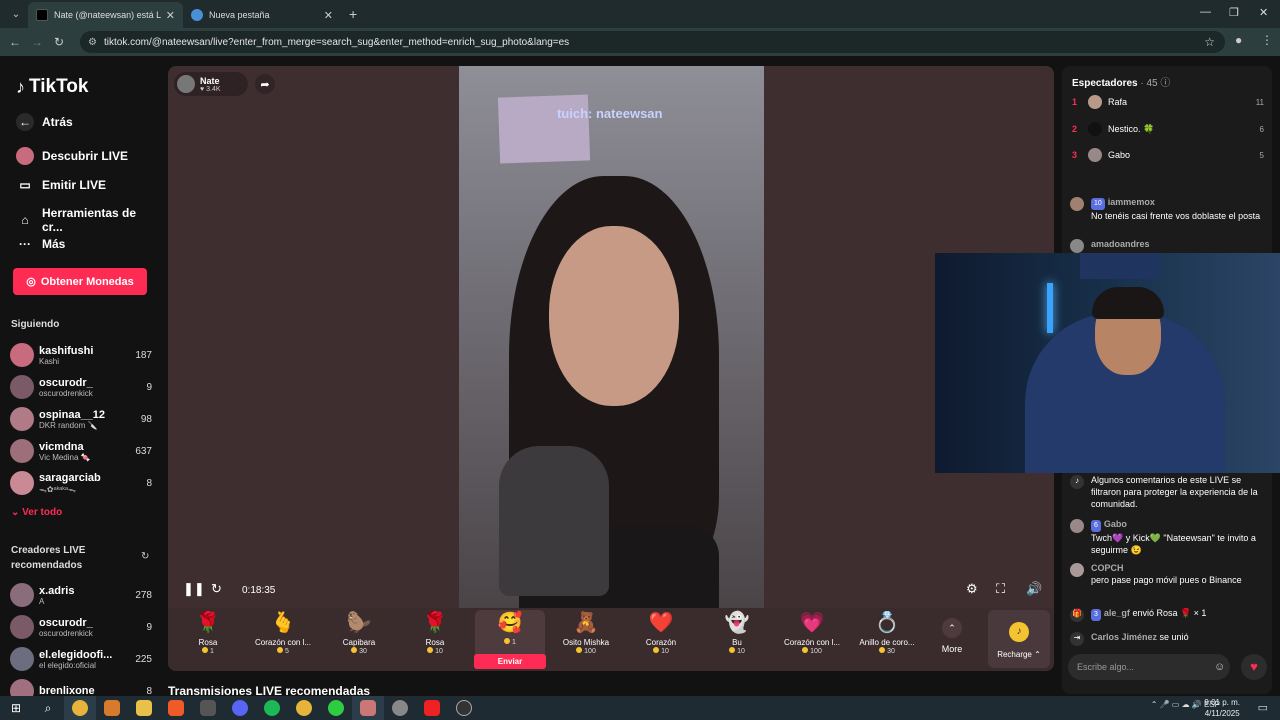 Image resolution: width=1280 pixels, height=720 pixels. I want to click on gift-item: 🦫 Capibara 30, so click(359, 639).